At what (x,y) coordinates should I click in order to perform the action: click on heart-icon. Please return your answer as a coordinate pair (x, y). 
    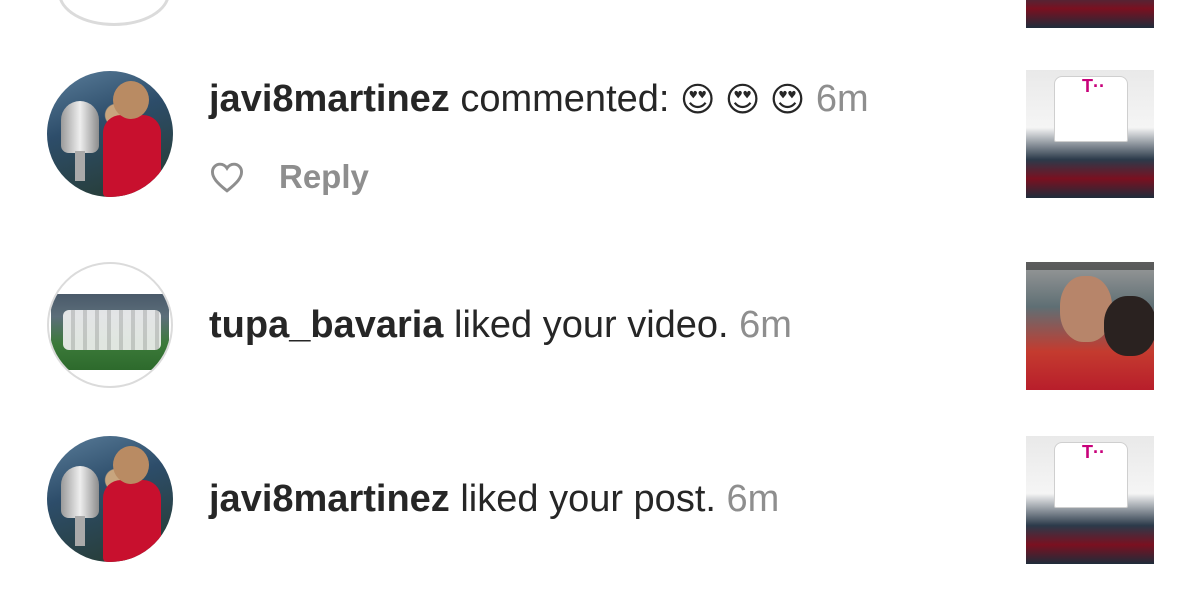
    Looking at the image, I should click on (227, 177).